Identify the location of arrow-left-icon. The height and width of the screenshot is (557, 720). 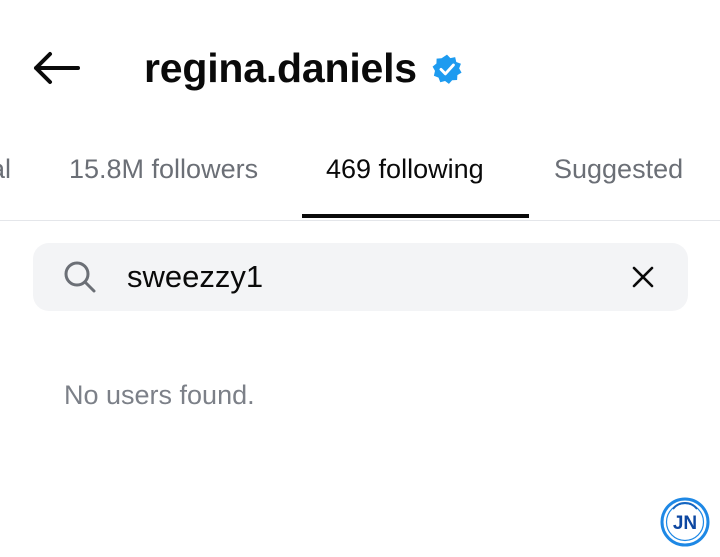
(57, 68).